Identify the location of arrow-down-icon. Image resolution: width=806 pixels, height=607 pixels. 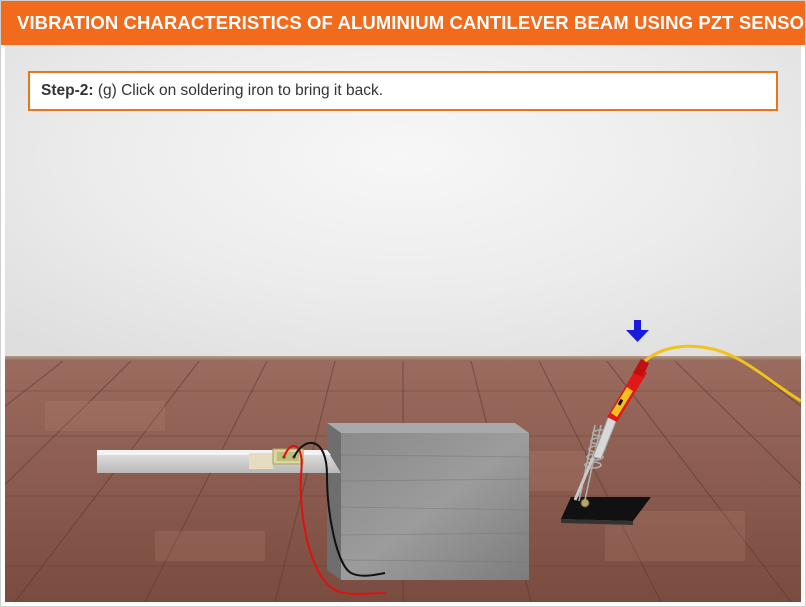
(637, 331).